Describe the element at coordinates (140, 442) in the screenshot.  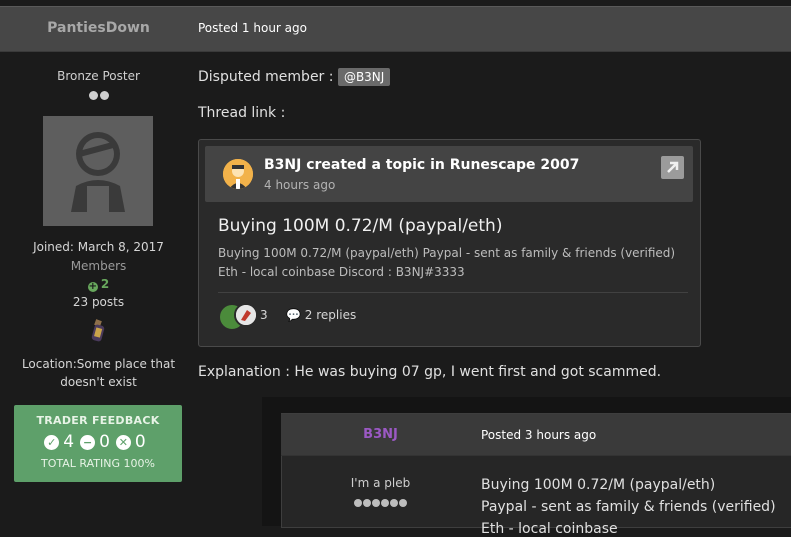
I see `negative-count: 0` at that location.